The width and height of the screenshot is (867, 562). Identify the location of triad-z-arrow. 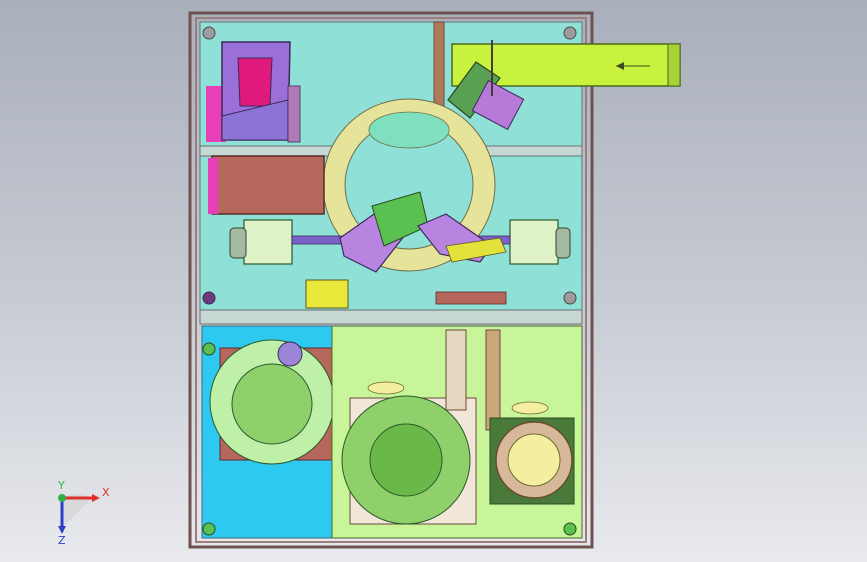
(62, 530).